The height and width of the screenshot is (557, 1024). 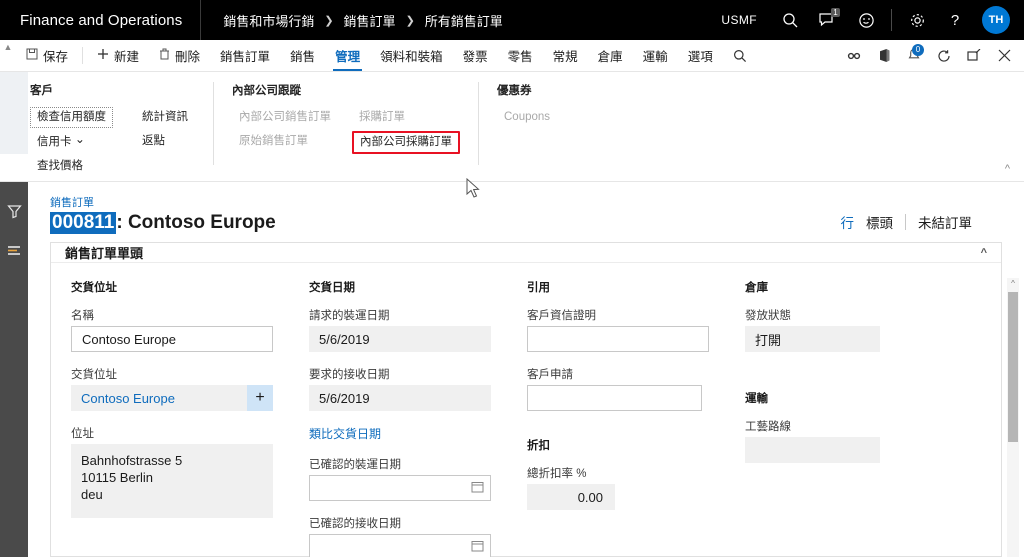 I want to click on field-total-discount-percent-input: 0.00, so click(x=571, y=497).